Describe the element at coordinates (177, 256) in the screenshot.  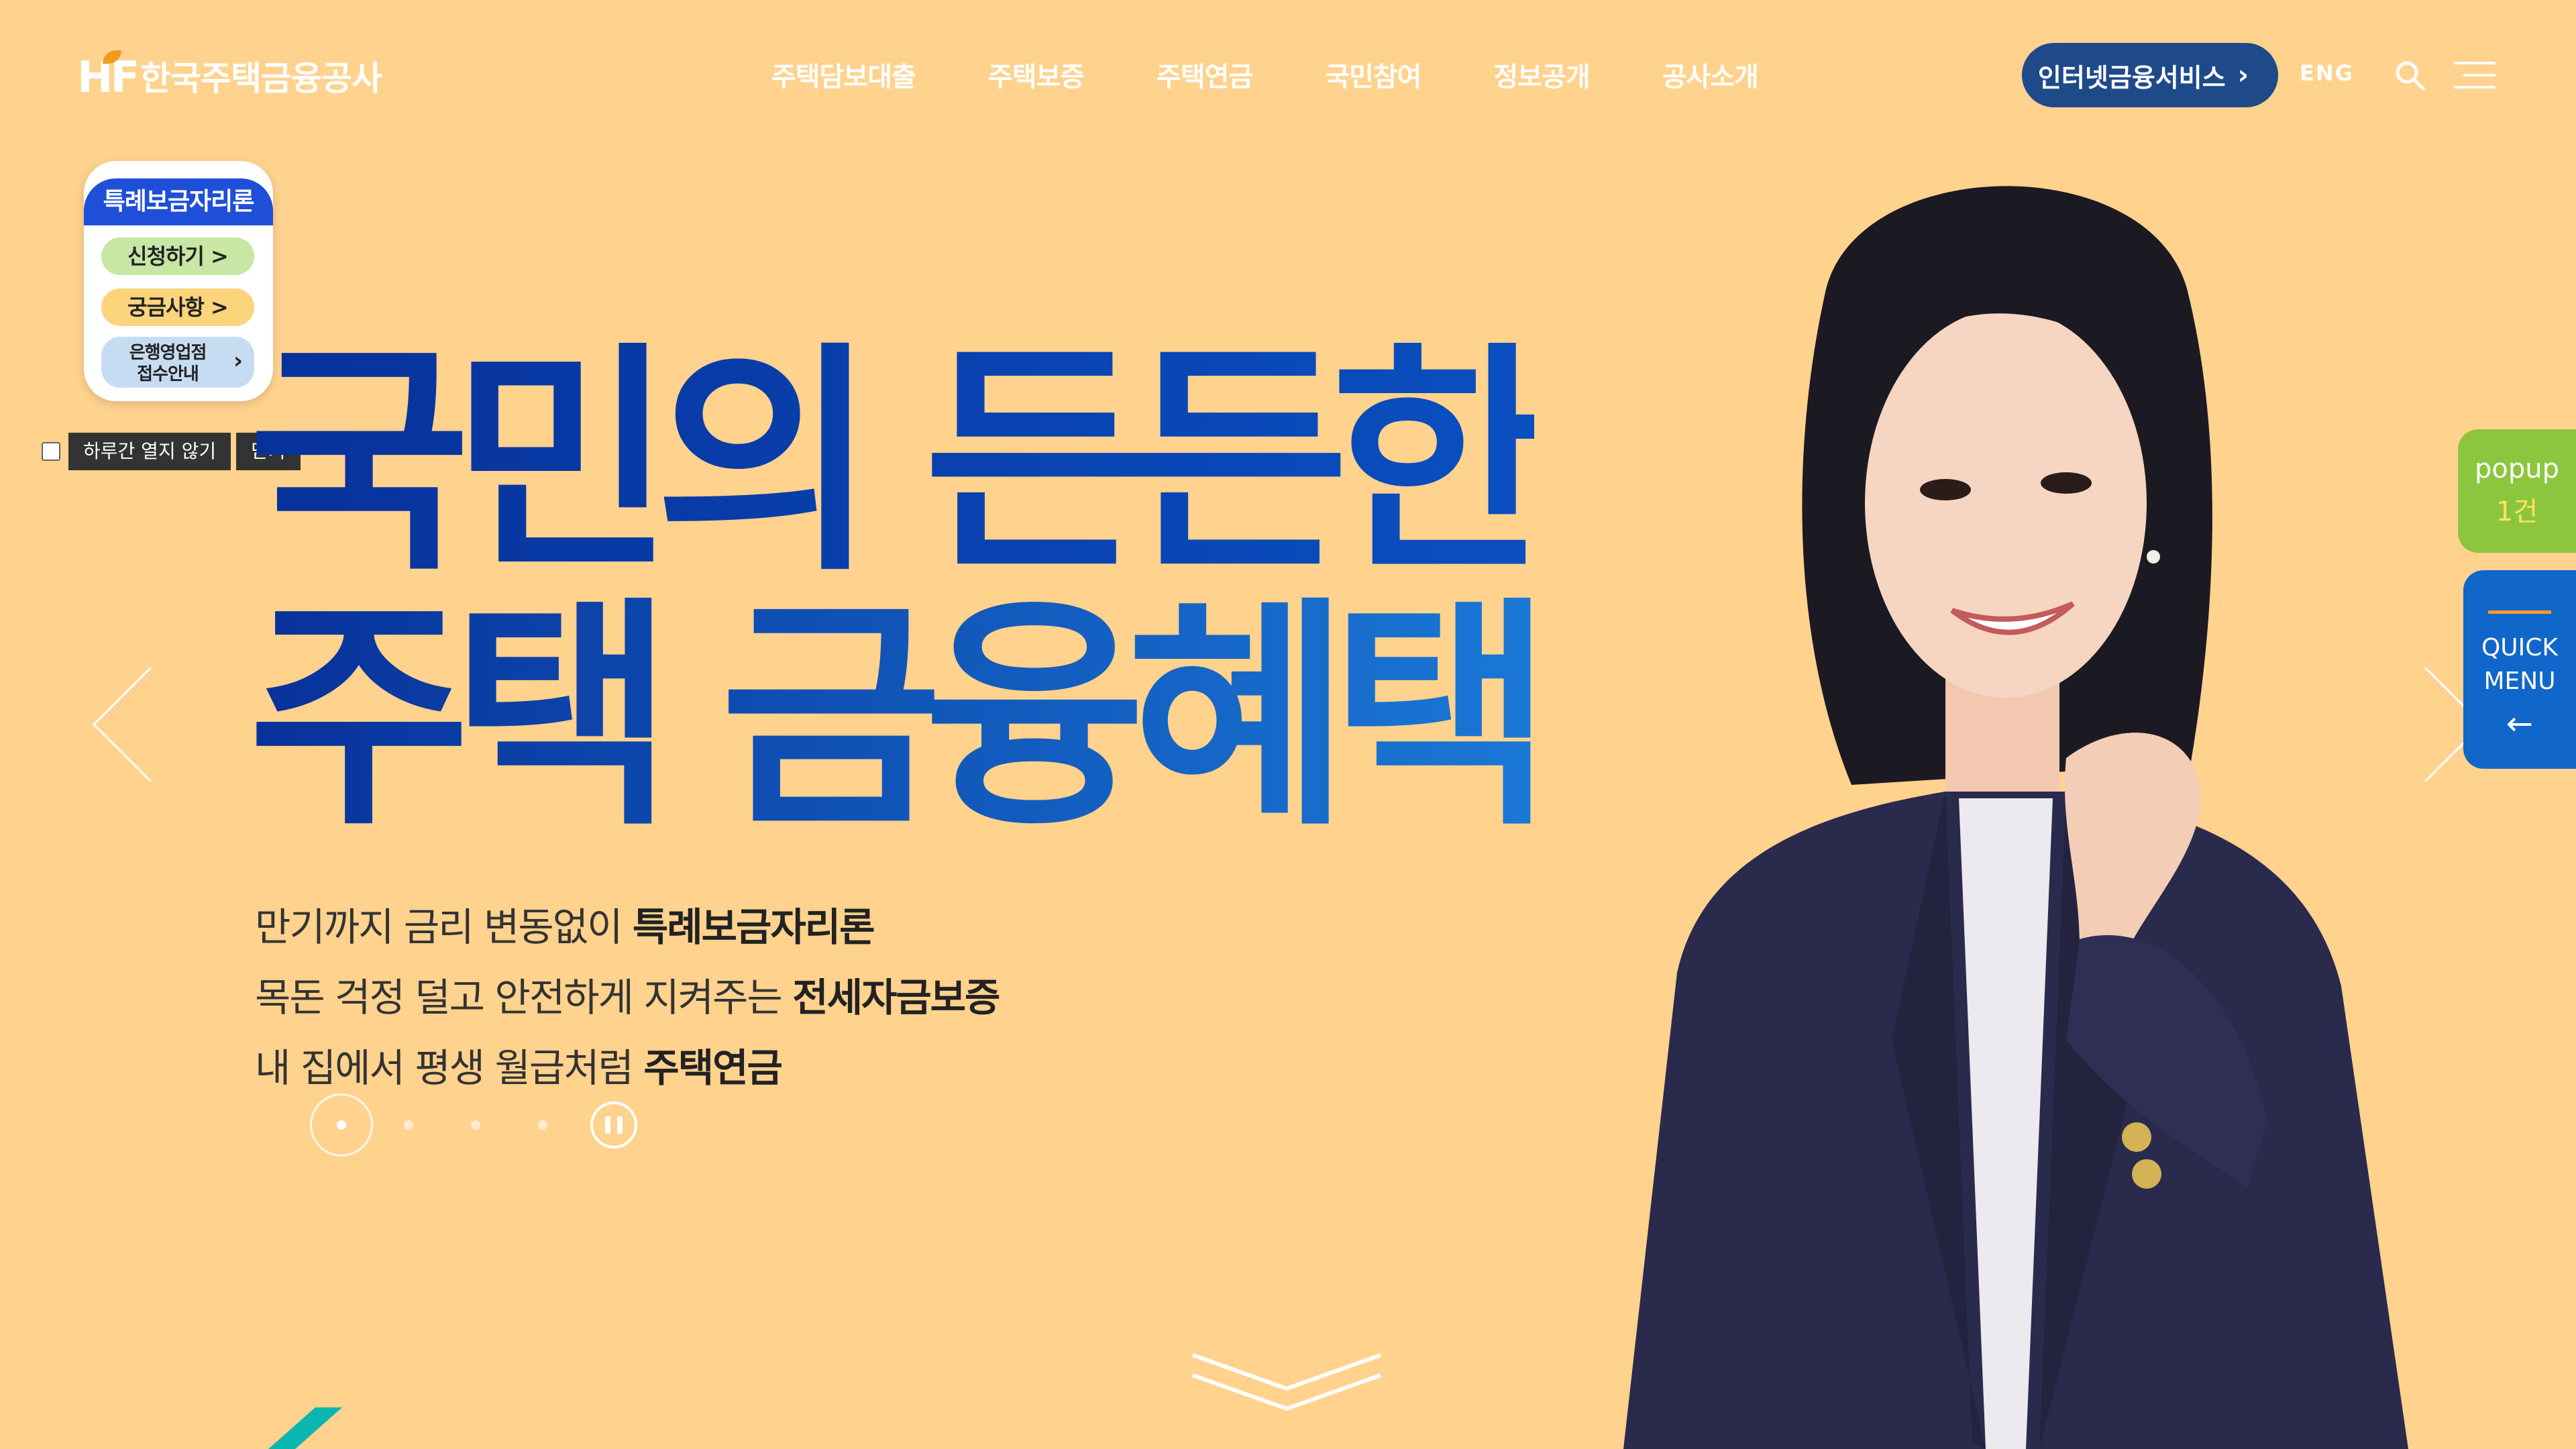
I see `apply-button: 신청하기 >` at that location.